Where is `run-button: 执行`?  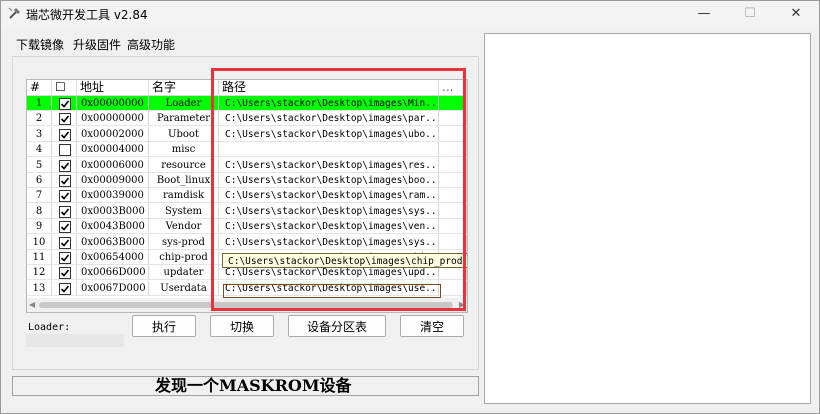 run-button: 执行 is located at coordinates (164, 326).